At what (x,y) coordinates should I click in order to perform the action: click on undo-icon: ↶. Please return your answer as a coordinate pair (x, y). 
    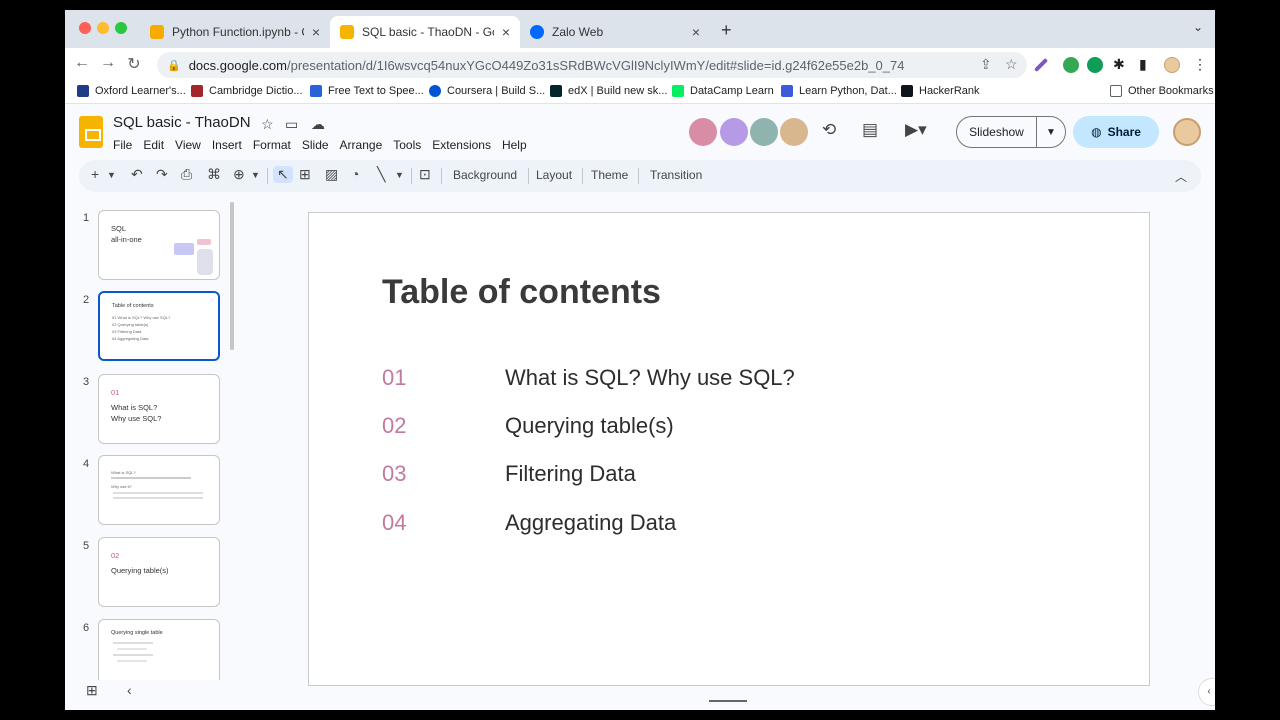
    Looking at the image, I should click on (137, 174).